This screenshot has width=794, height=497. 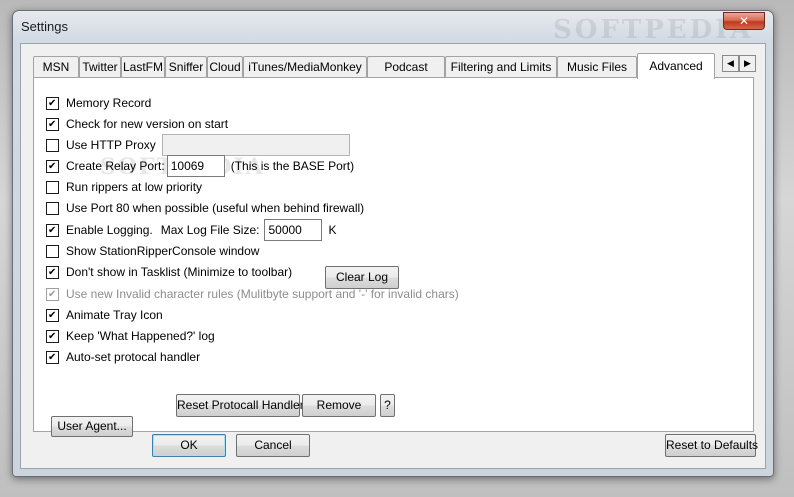 What do you see at coordinates (52, 208) in the screenshot?
I see `port80-checkbox` at bounding box center [52, 208].